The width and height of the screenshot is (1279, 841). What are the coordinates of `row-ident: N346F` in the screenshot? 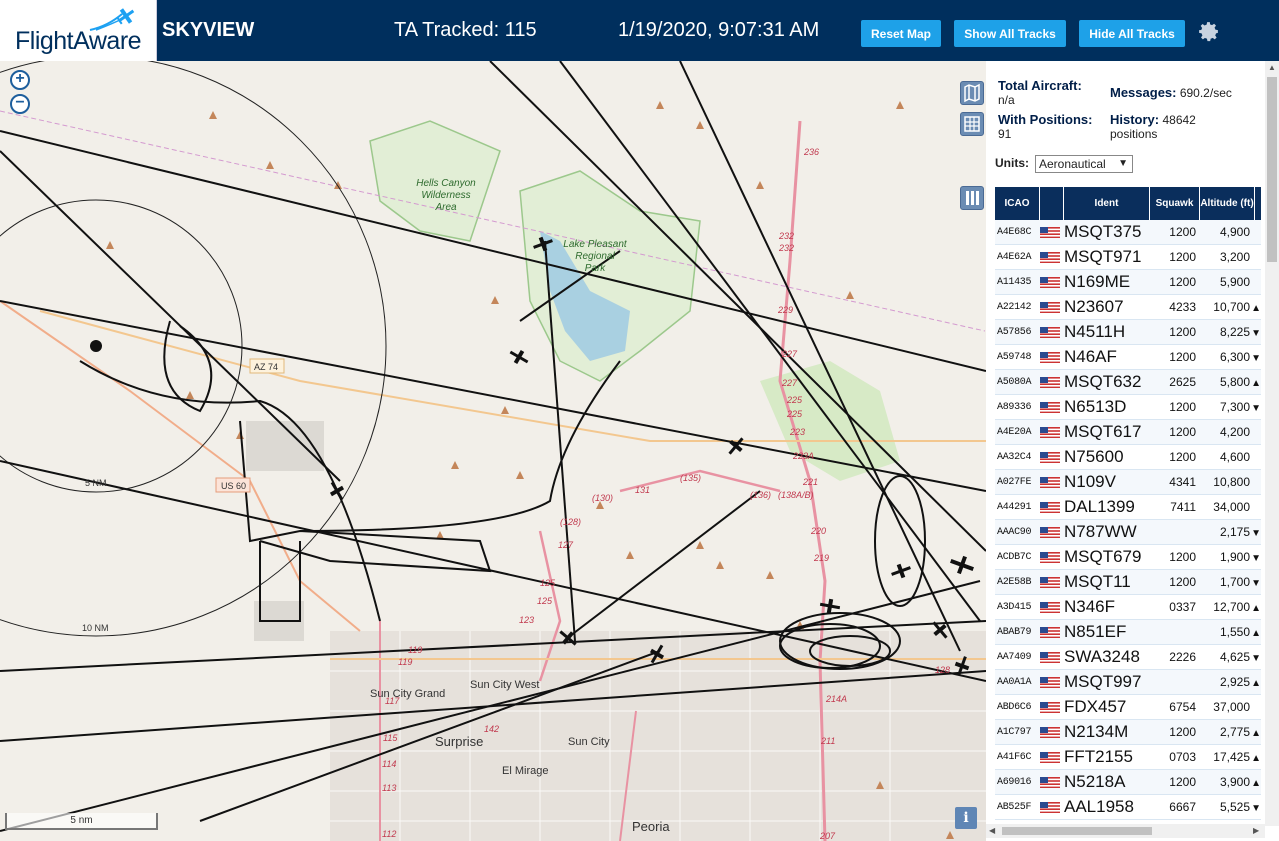 It's located at (1090, 606).